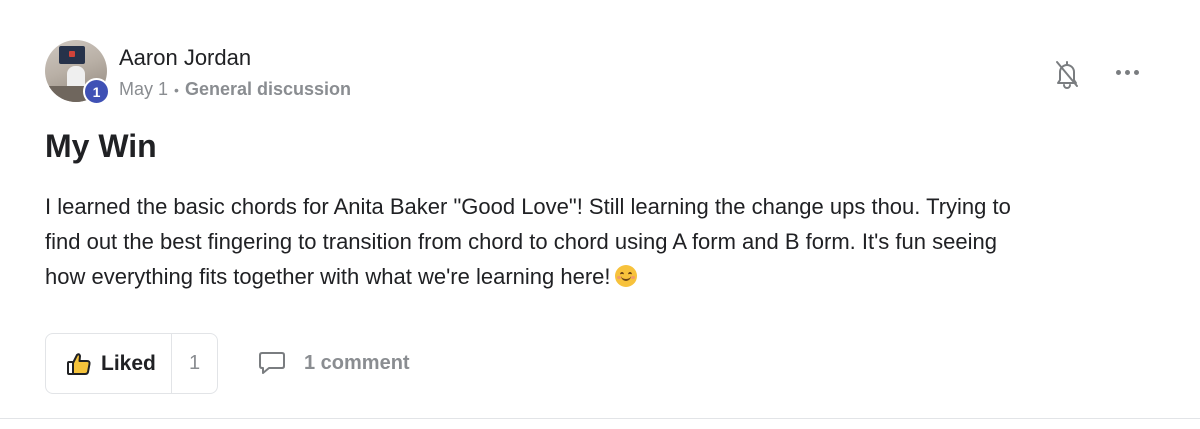 This screenshot has width=1200, height=429. What do you see at coordinates (101, 146) in the screenshot?
I see `post-title: My Win` at bounding box center [101, 146].